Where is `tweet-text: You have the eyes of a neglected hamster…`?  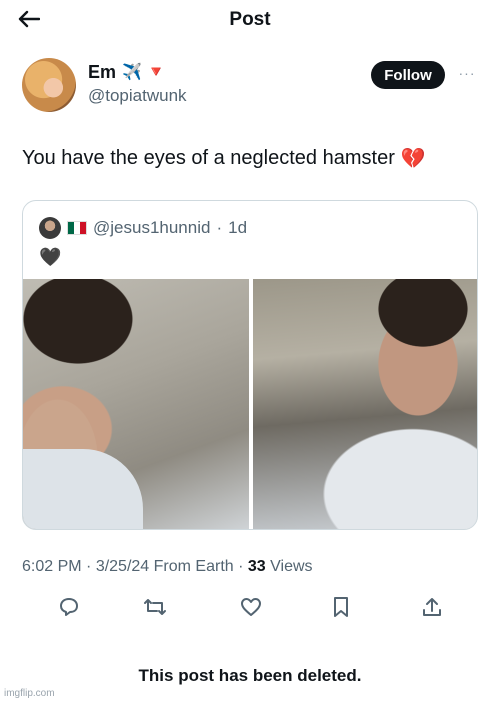
tweet-text: You have the eyes of a neglected hamster… is located at coordinates (224, 158).